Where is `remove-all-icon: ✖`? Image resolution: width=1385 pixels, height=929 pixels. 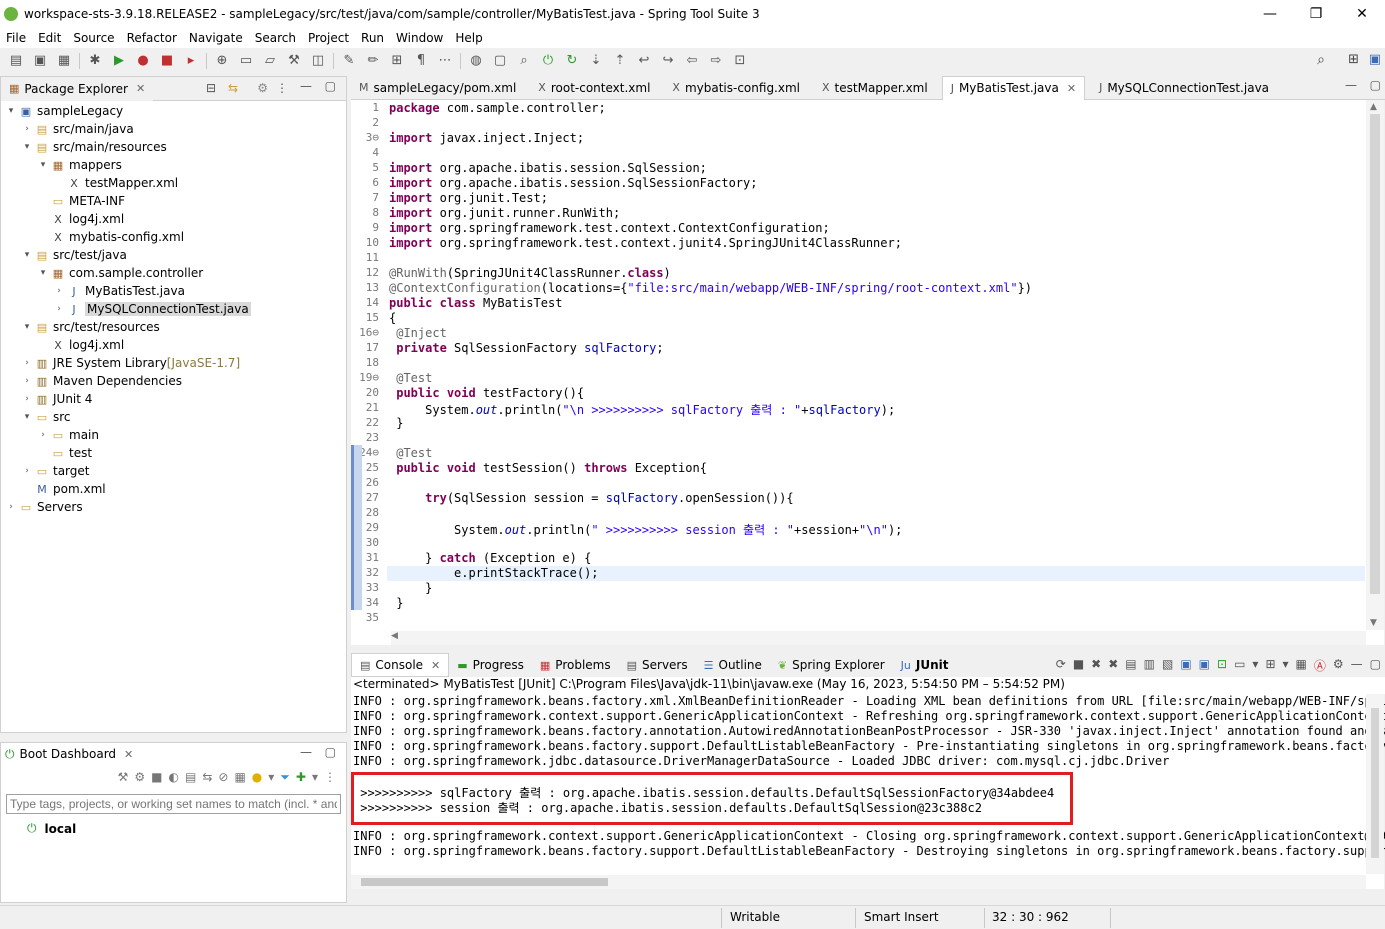 remove-all-icon: ✖ is located at coordinates (1113, 665).